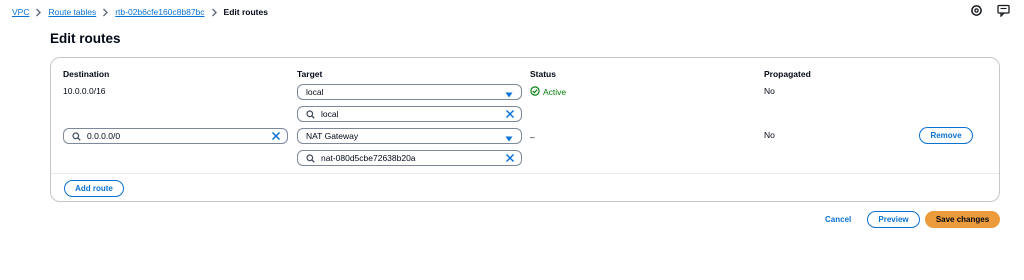  I want to click on status-text: –, so click(532, 137).